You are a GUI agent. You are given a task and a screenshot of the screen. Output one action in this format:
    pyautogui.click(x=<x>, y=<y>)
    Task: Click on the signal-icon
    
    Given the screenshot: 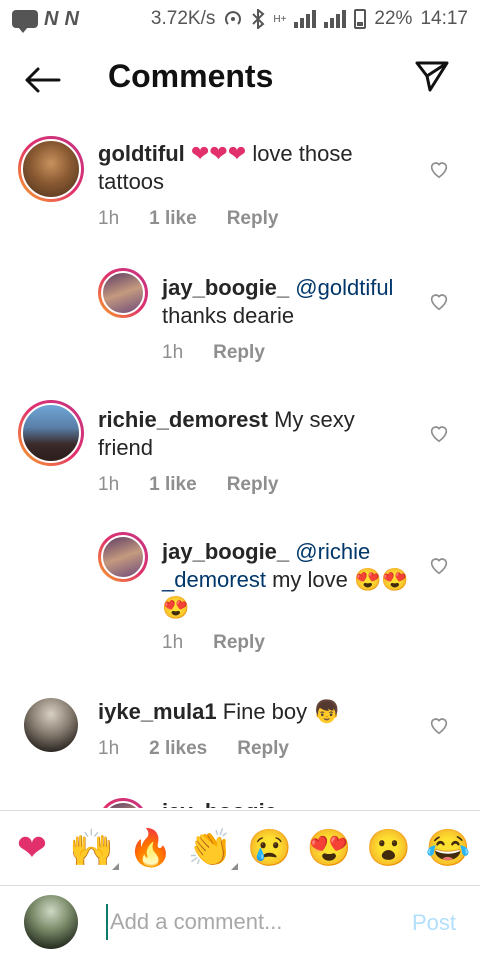 What is the action you would take?
    pyautogui.click(x=305, y=19)
    